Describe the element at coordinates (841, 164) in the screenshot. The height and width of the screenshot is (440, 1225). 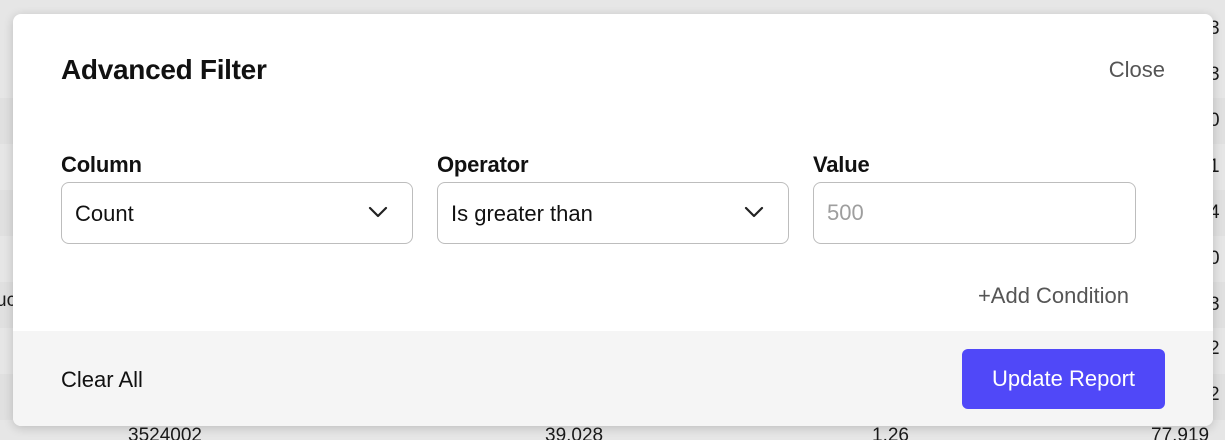
I see `value-label: Value` at that location.